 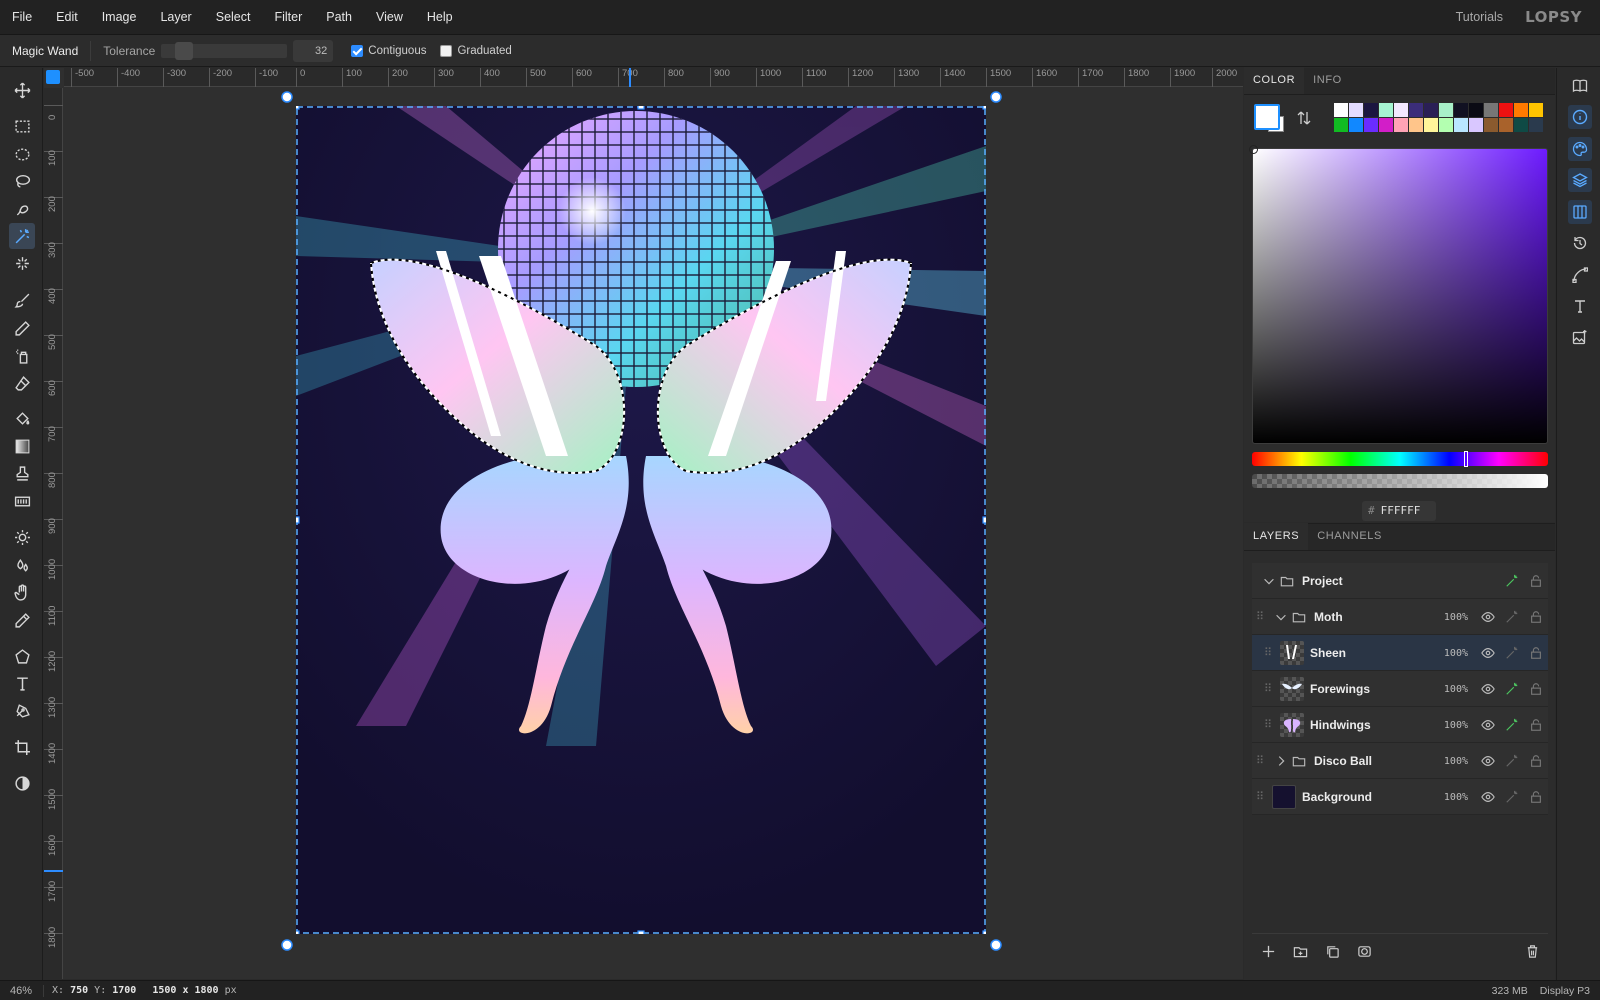 What do you see at coordinates (22, 181) in the screenshot?
I see `lasso-tool` at bounding box center [22, 181].